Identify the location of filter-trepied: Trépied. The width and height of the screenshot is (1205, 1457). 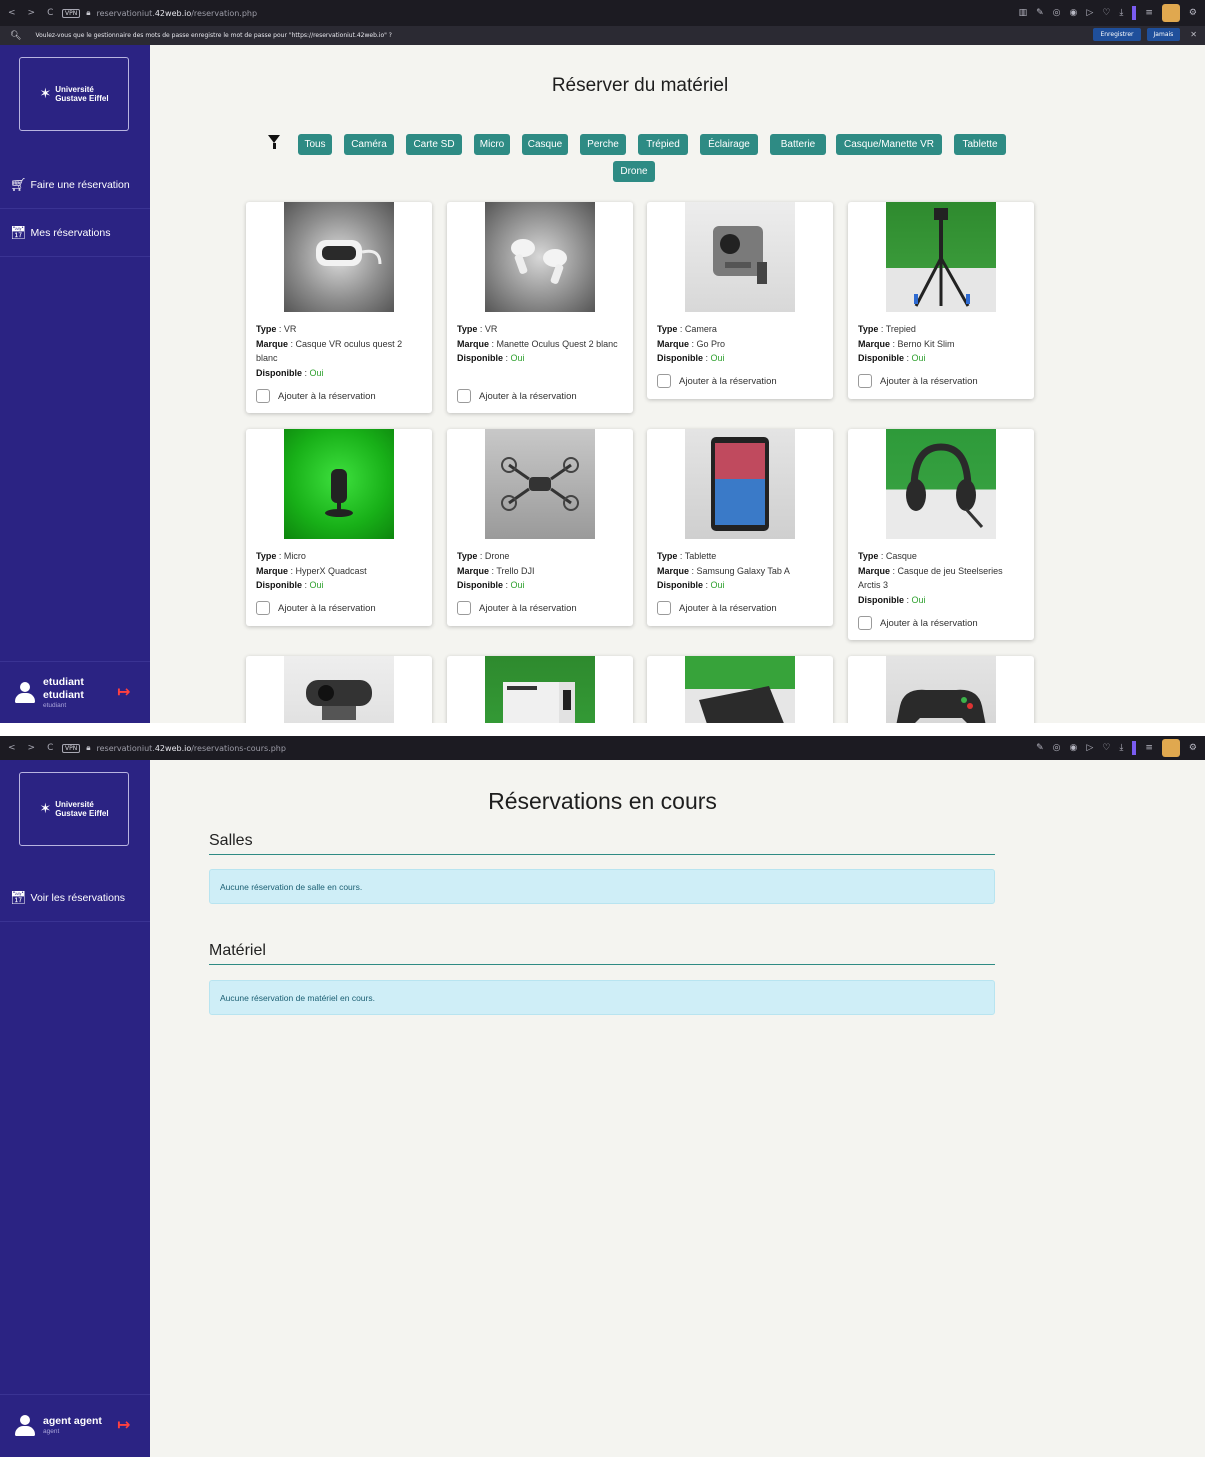
(663, 144).